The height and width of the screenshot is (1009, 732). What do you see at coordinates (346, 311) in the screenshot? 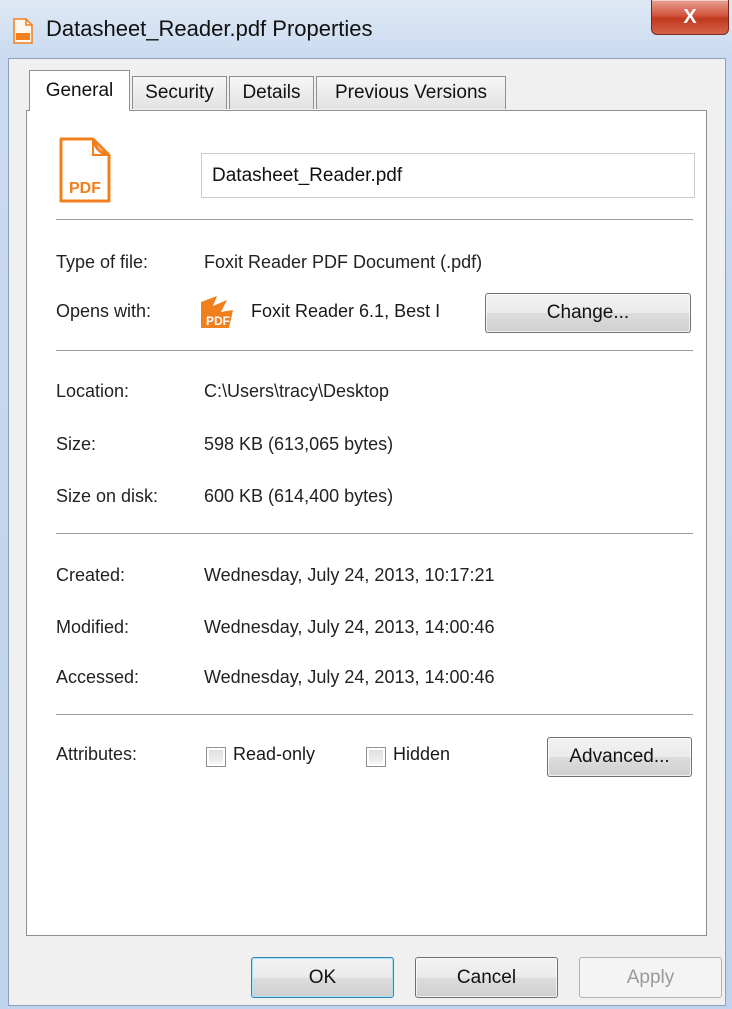
I see `opens-with-value: Foxit Reader 6.1, Best I` at bounding box center [346, 311].